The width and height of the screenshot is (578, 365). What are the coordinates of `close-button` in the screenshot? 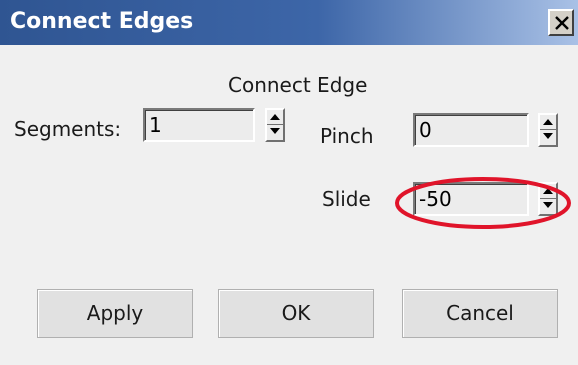 It's located at (561, 22).